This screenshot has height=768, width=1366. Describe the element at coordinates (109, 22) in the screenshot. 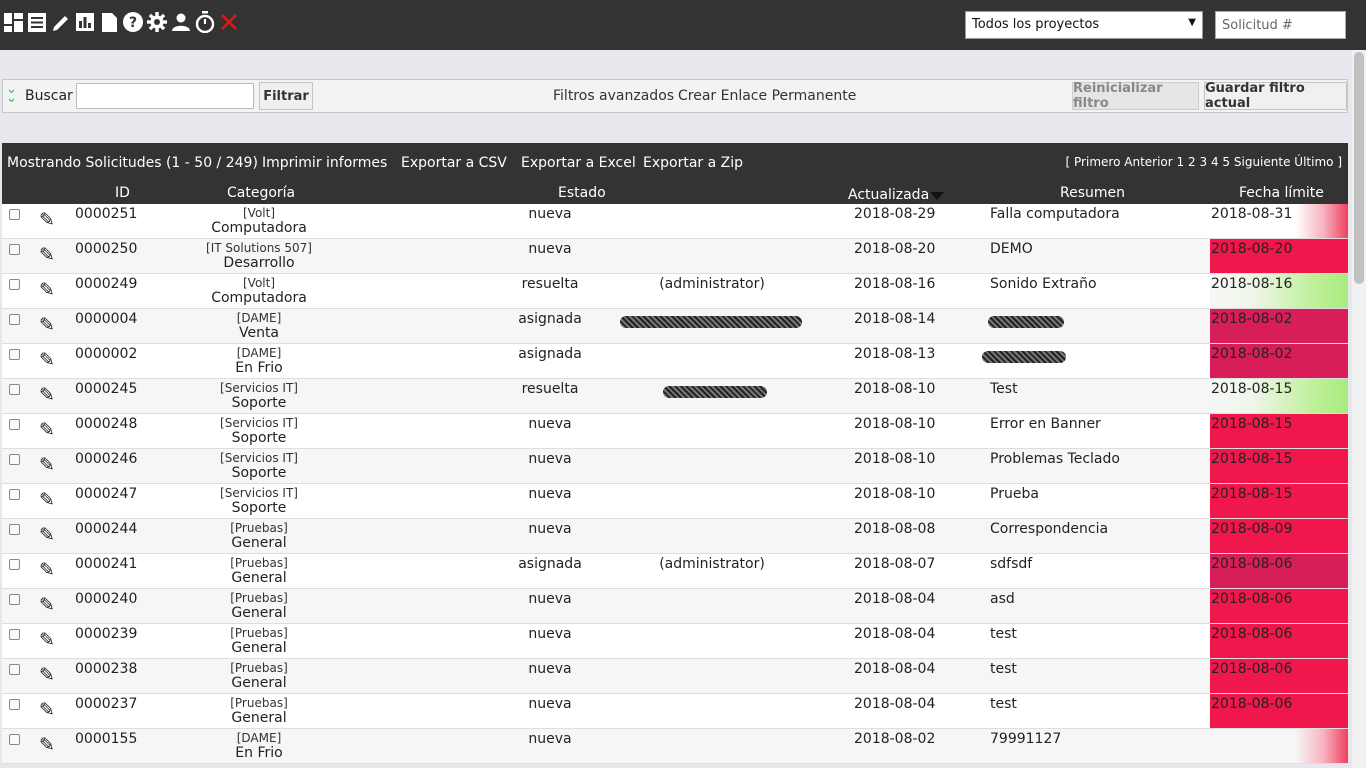

I see `document-icon` at that location.